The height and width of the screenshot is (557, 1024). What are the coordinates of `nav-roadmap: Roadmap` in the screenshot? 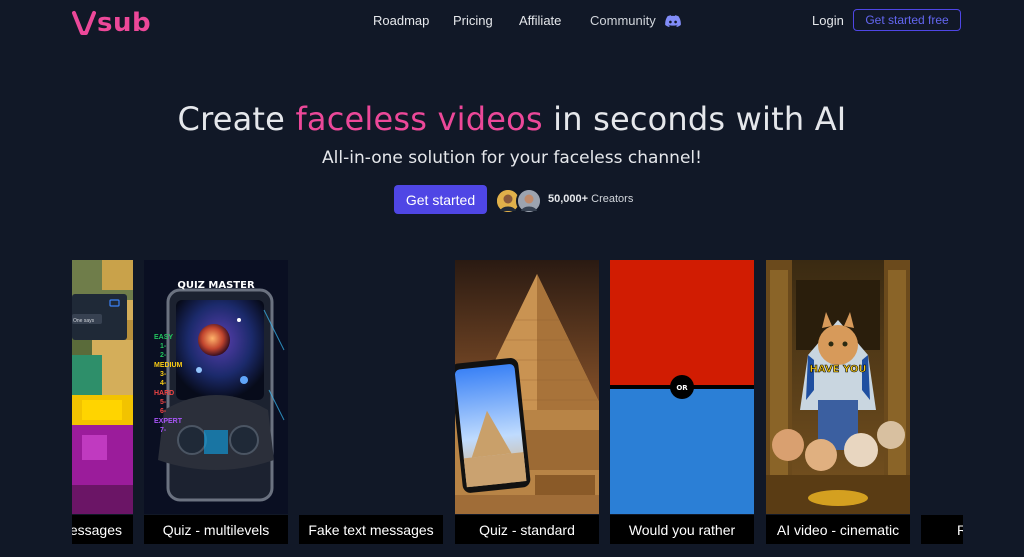 It's located at (401, 20).